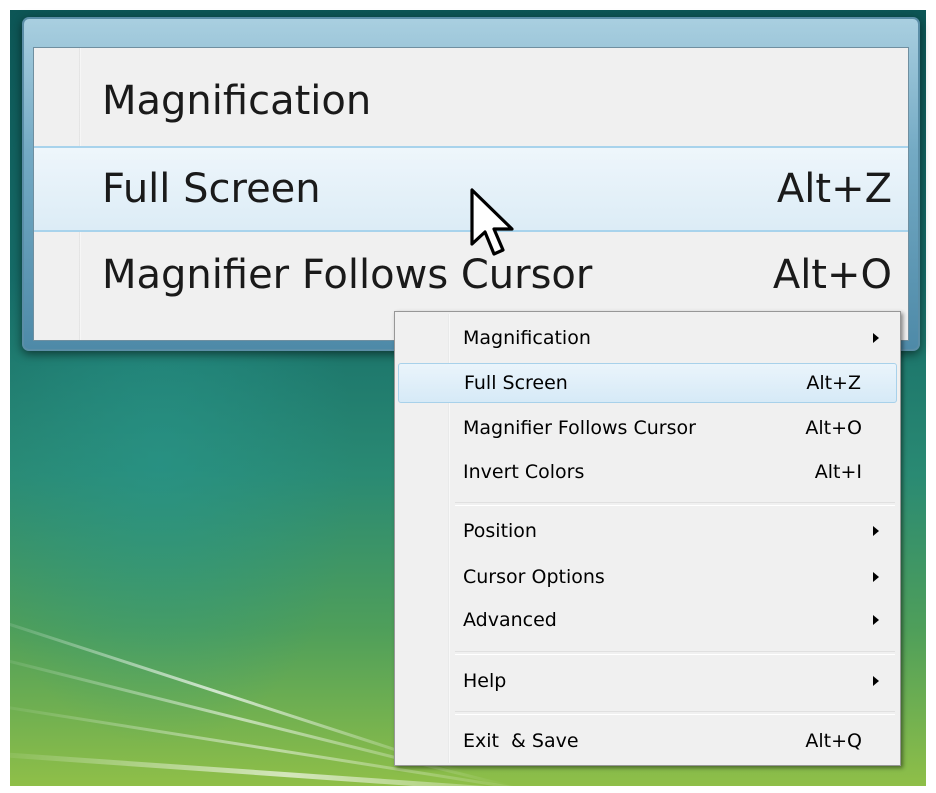 The height and width of the screenshot is (793, 936). What do you see at coordinates (647, 741) in the screenshot?
I see `menu-item-exit-save: Exit & Save Alt+Q` at bounding box center [647, 741].